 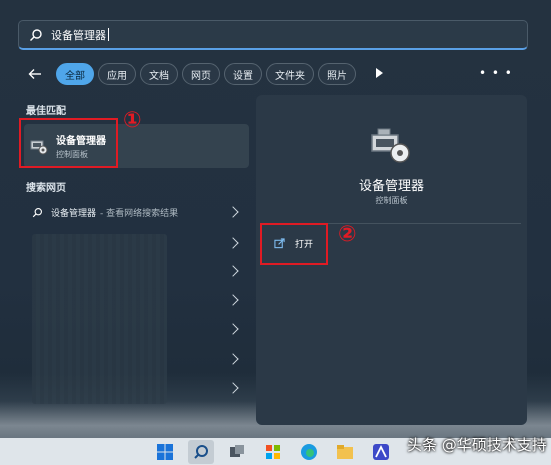 What do you see at coordinates (345, 452) in the screenshot?
I see `file-explorer-icon` at bounding box center [345, 452].